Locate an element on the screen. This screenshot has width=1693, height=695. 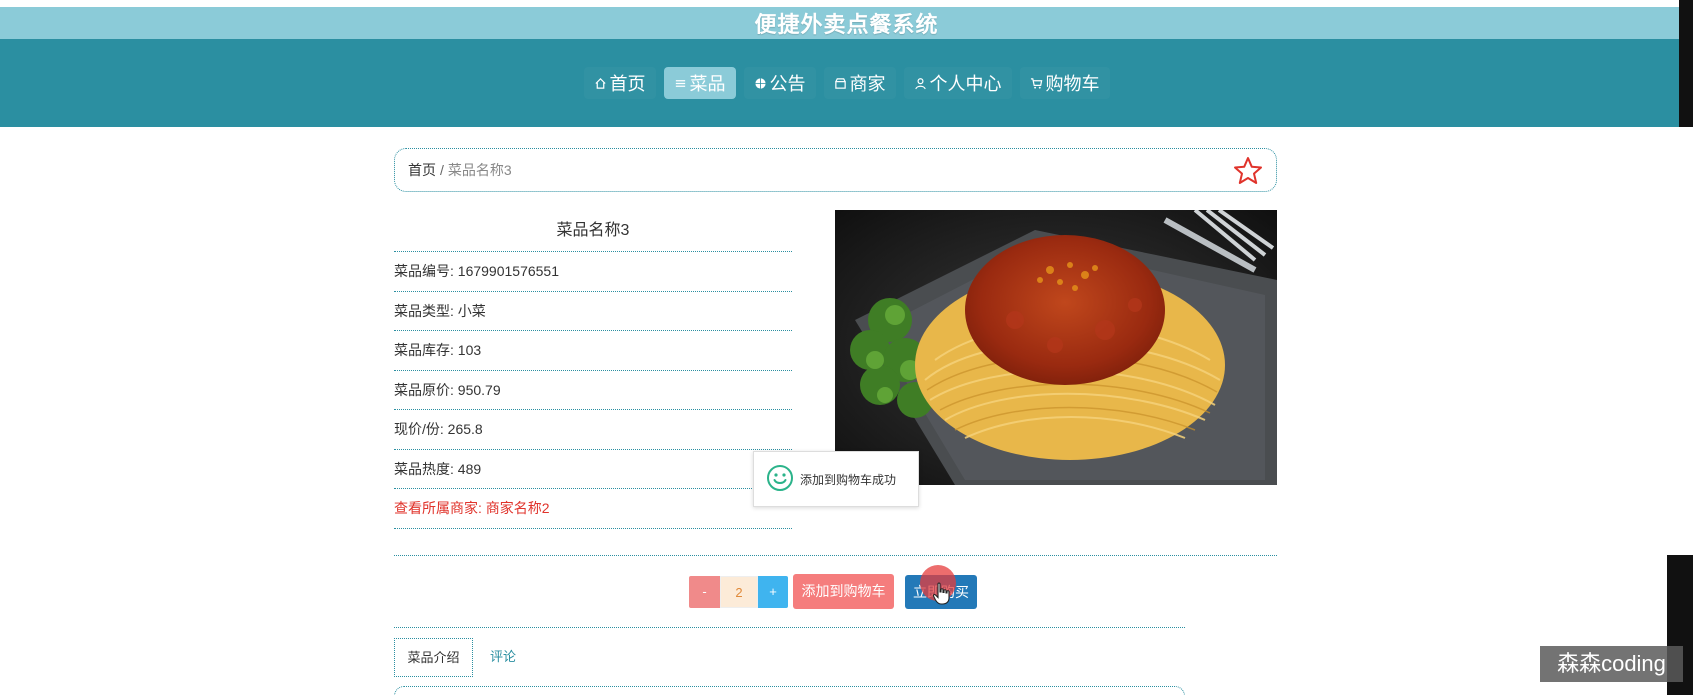
nav-item-notice: 公告 is located at coordinates (780, 83).